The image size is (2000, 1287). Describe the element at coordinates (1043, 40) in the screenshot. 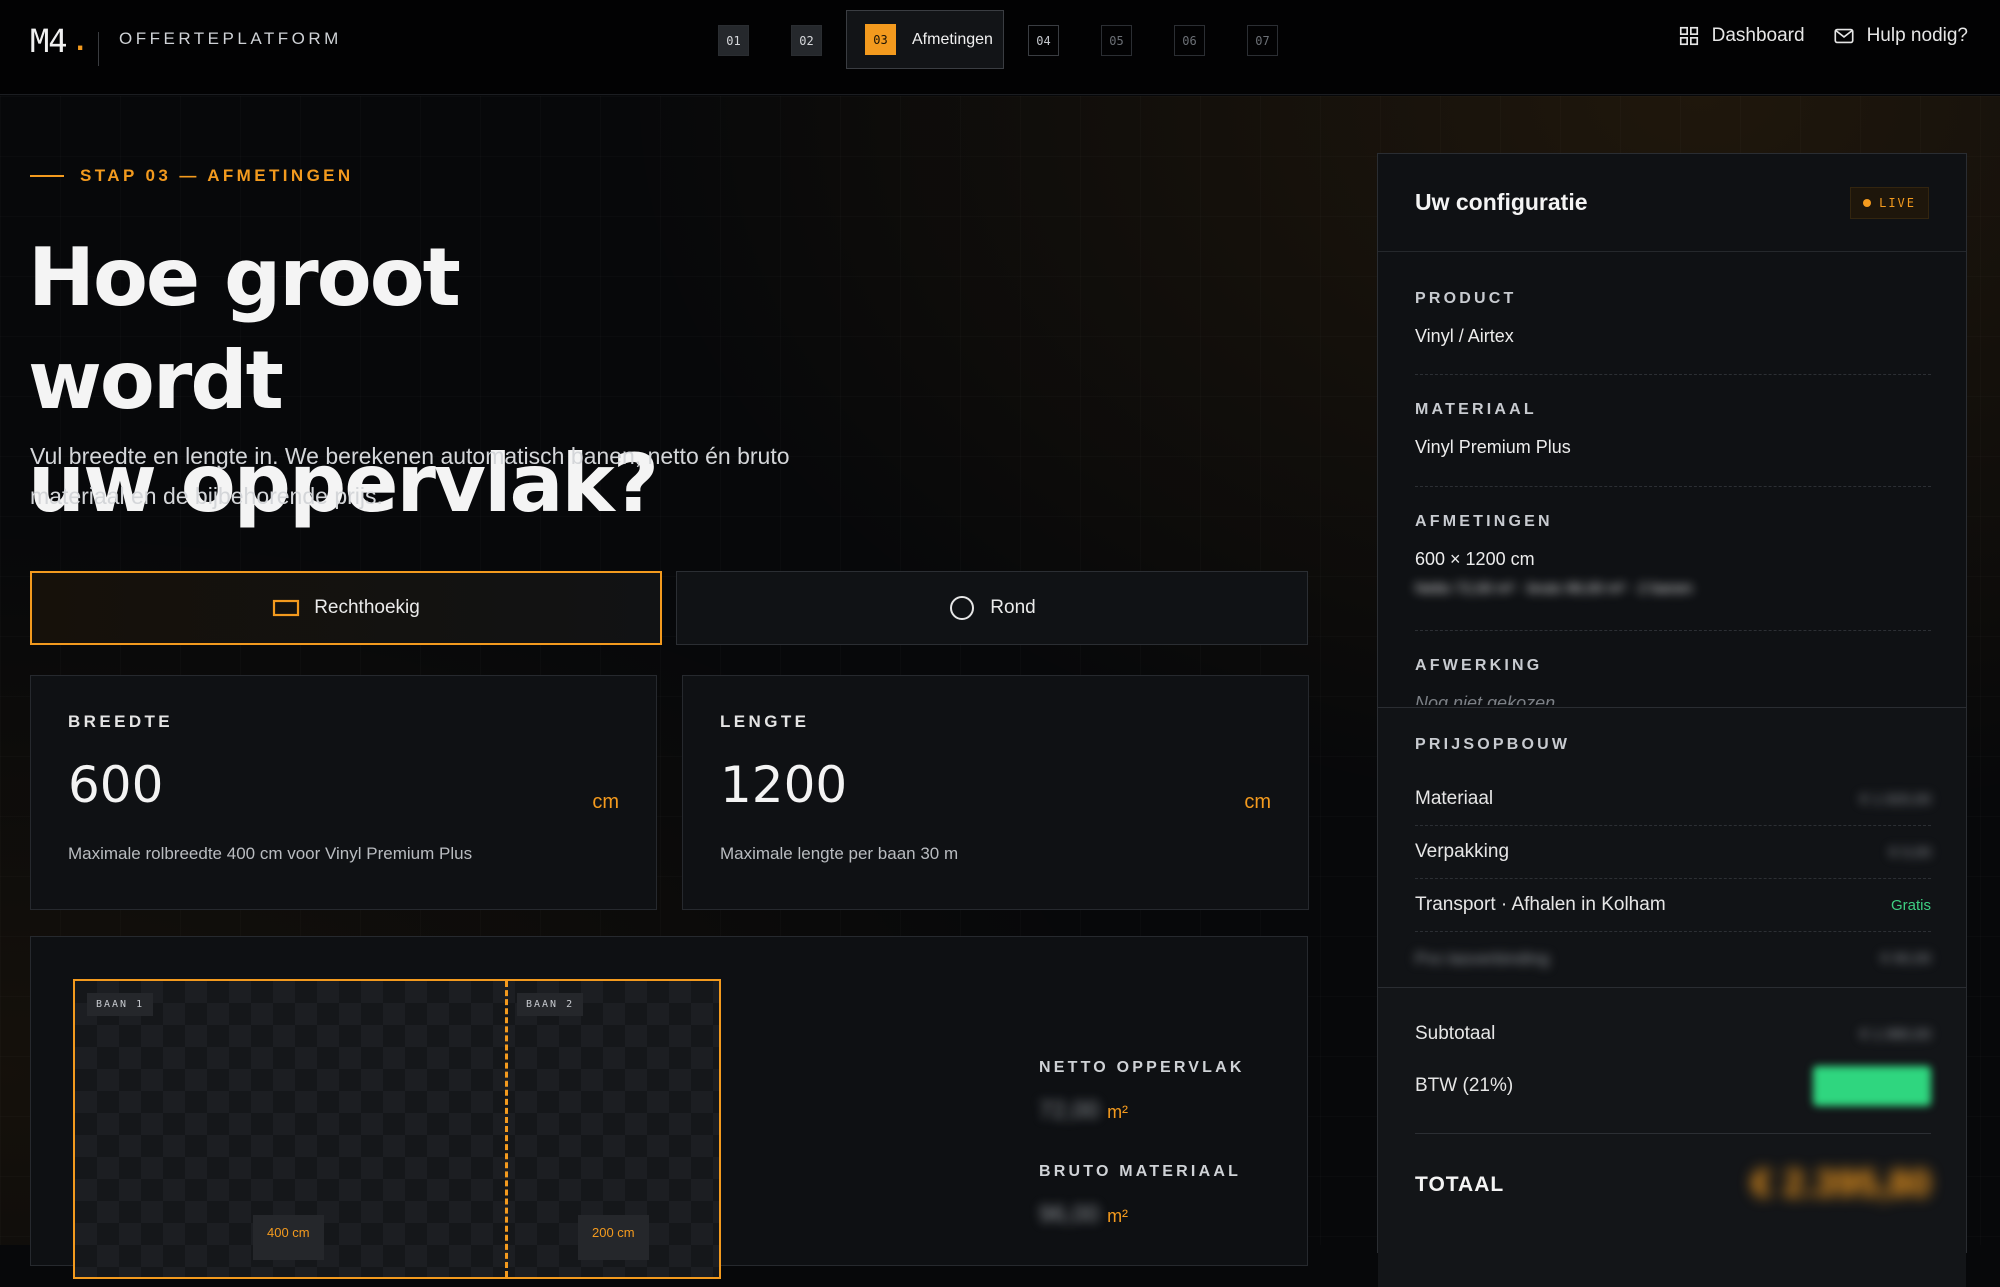

I see `step-04: 04` at that location.